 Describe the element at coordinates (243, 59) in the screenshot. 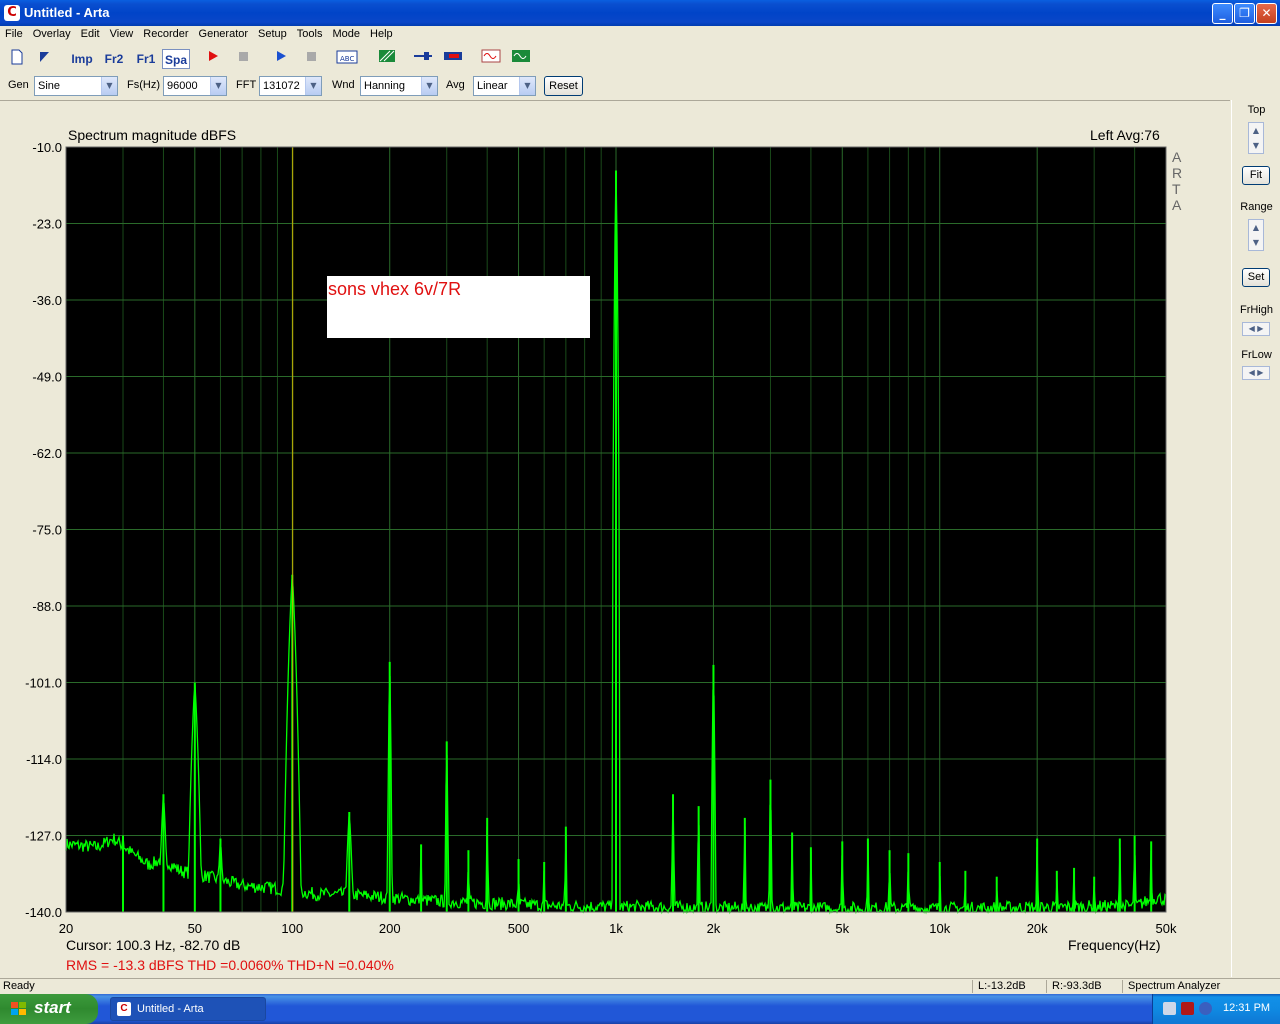

I see `stop-icon` at that location.